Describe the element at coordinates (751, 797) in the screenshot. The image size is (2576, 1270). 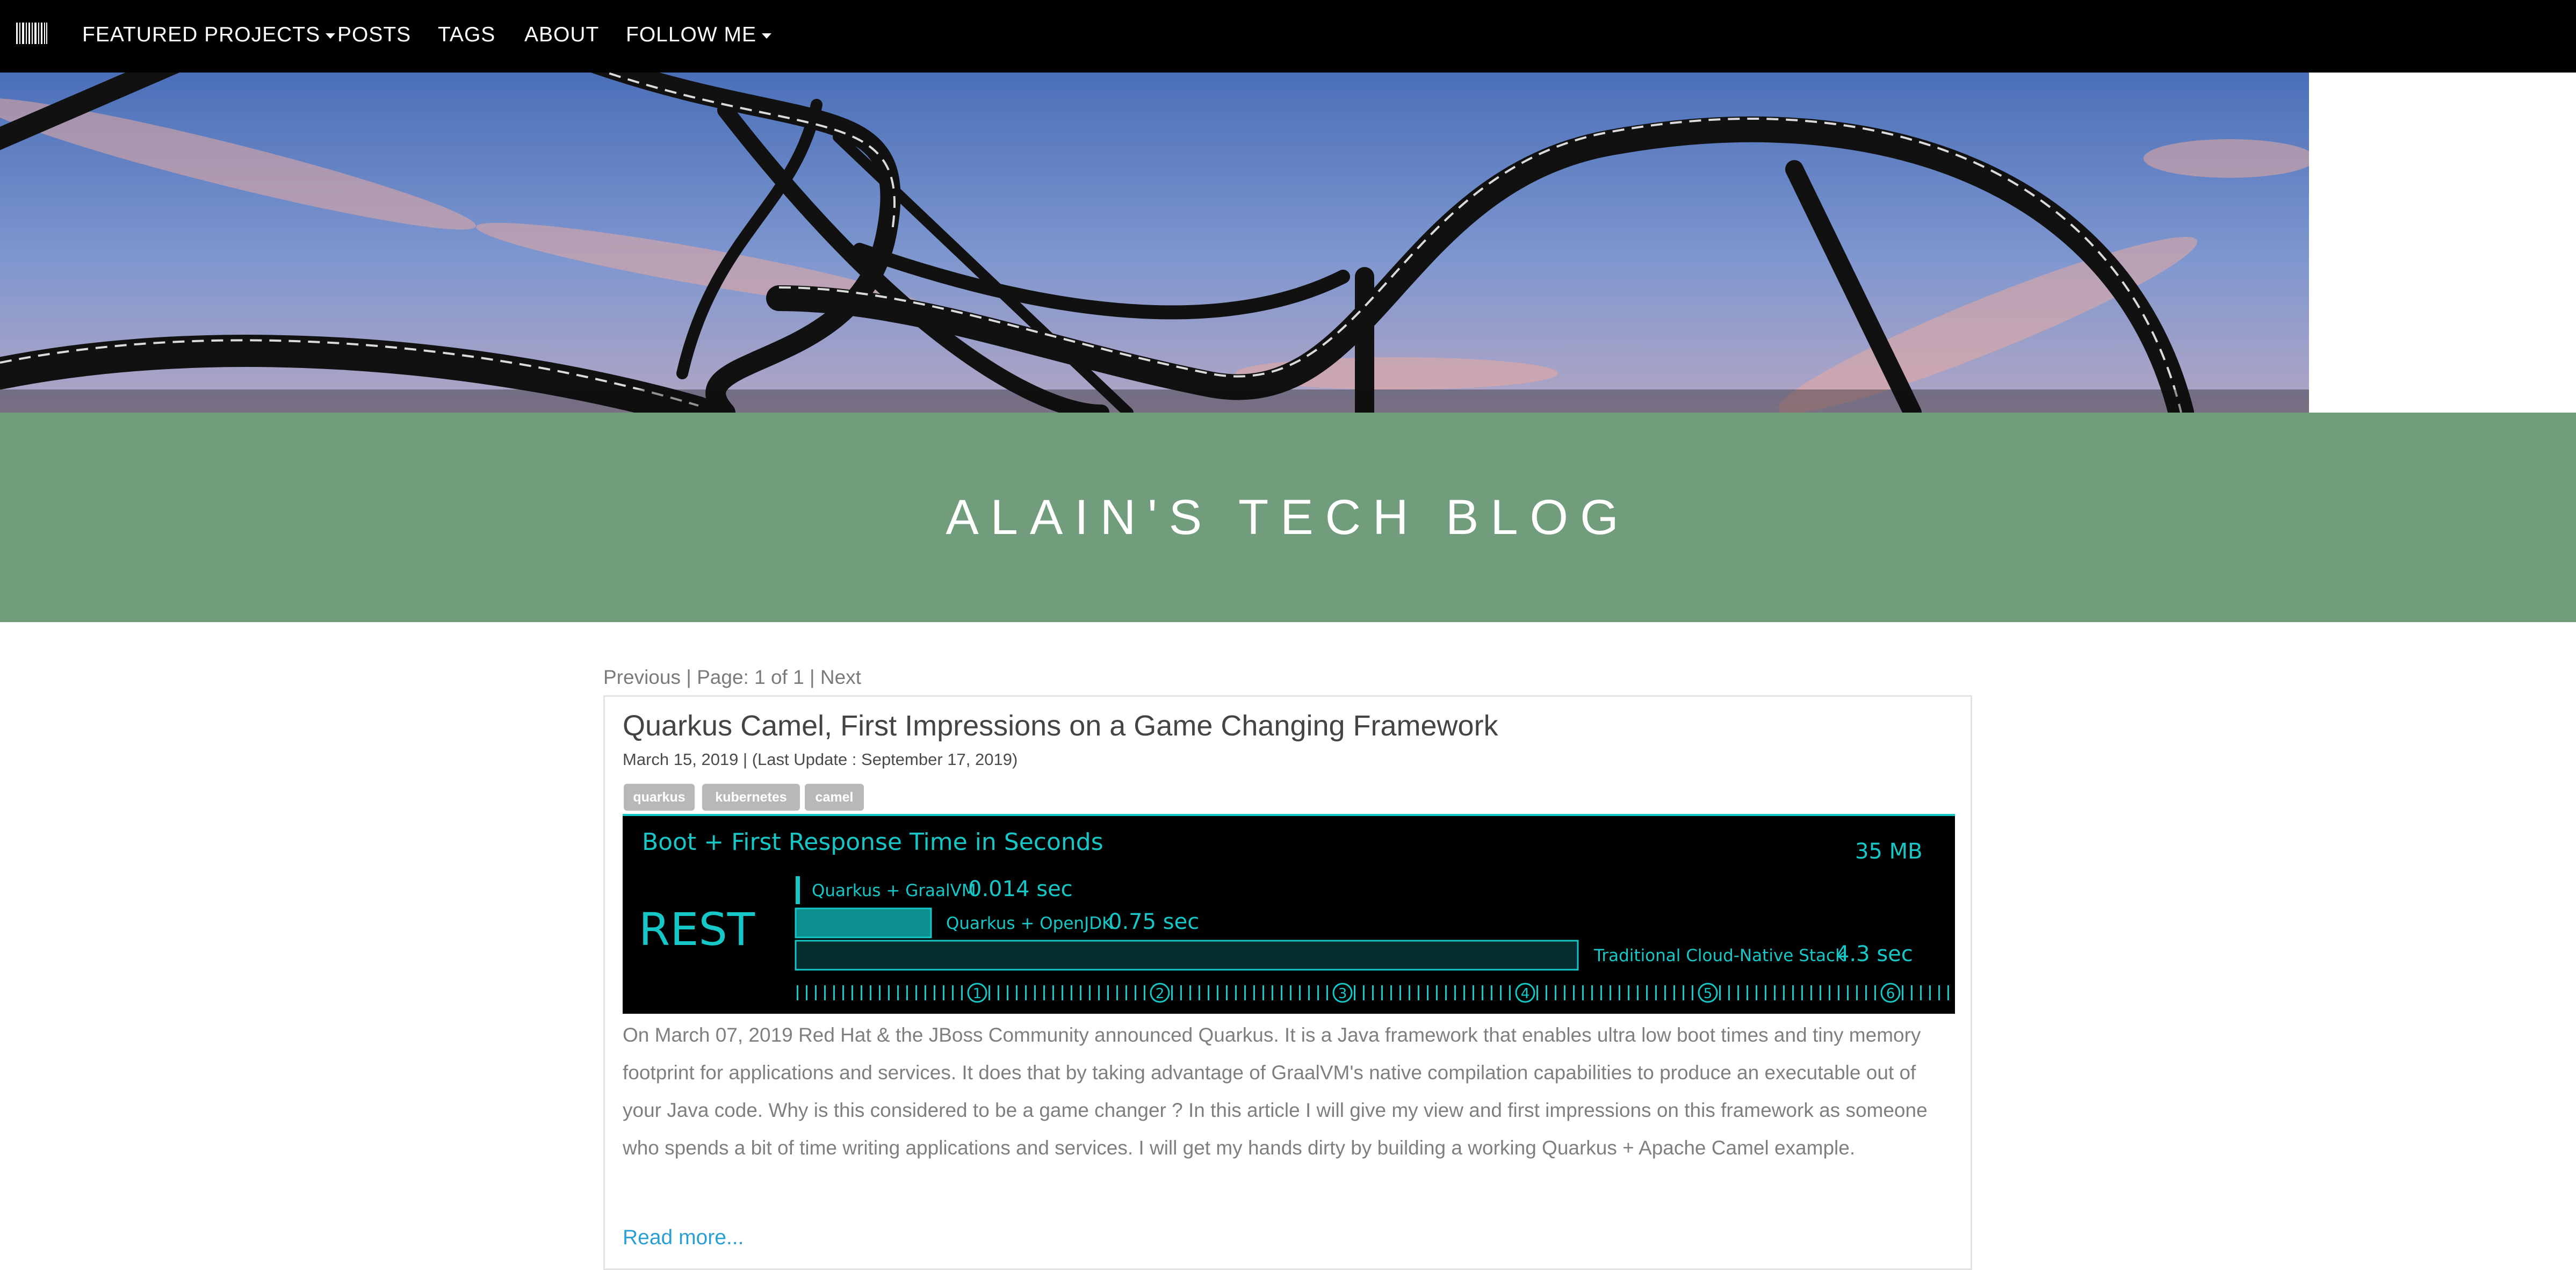
I see `tag-kubernetes: kubernetes` at that location.